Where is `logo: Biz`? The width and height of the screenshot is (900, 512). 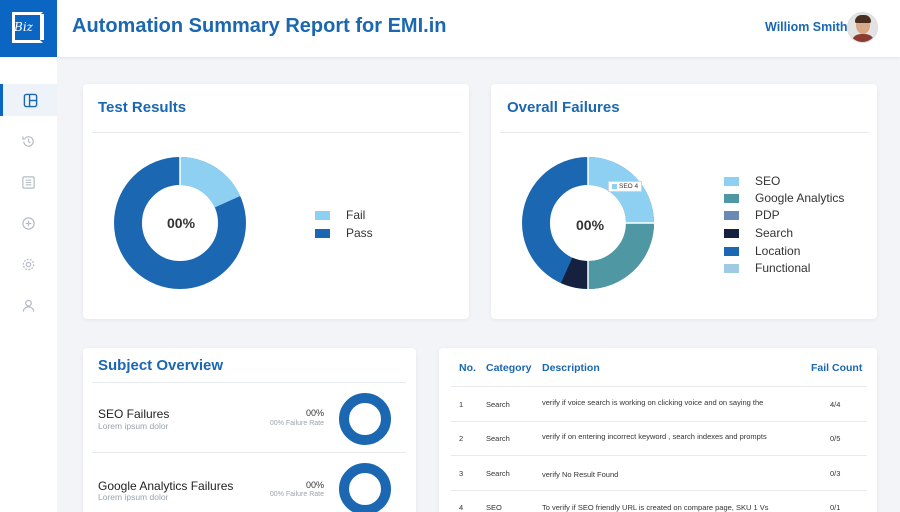 logo: Biz is located at coordinates (28, 28).